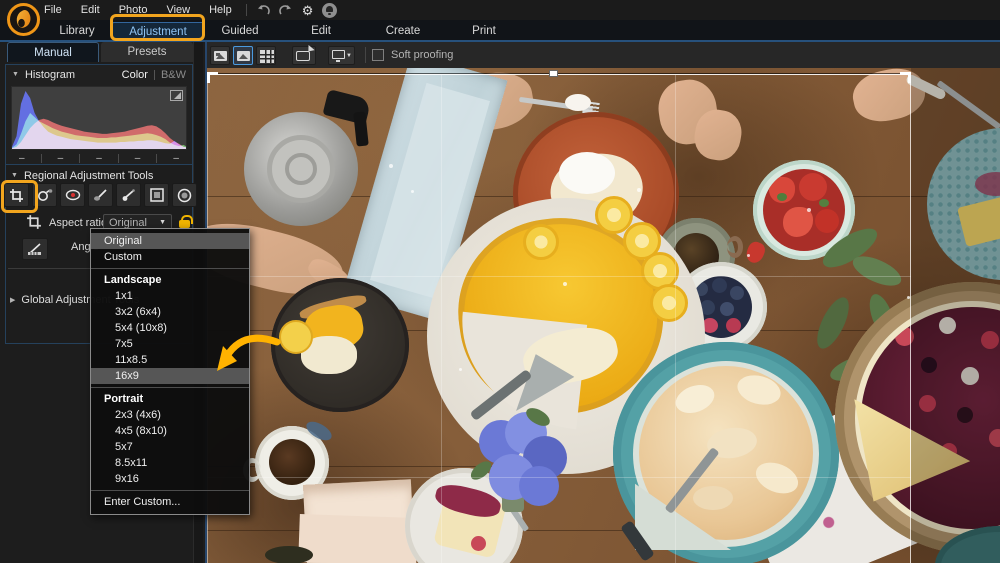  Describe the element at coordinates (35, 249) in the screenshot. I see `straighten-tool-button` at that location.